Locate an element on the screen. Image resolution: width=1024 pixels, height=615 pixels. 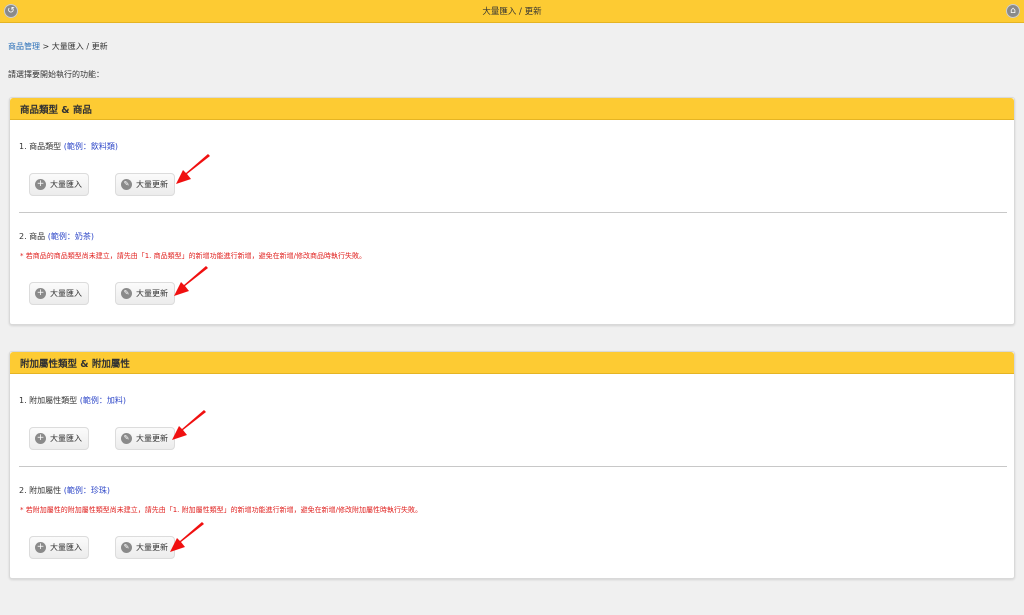
bulk-import-button-product: + 大量匯入 is located at coordinates (59, 293).